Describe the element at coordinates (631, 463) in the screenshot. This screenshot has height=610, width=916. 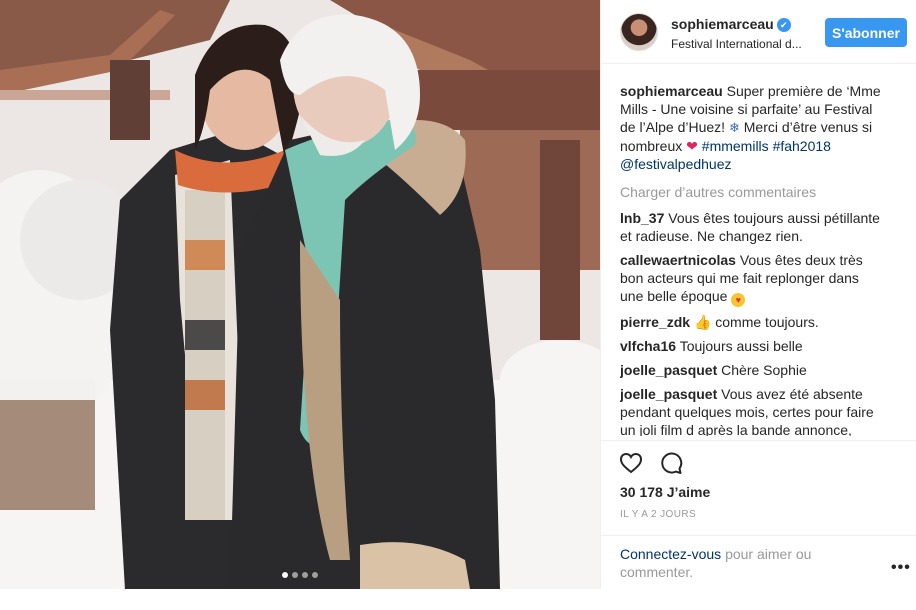
I see `heart-icon` at that location.